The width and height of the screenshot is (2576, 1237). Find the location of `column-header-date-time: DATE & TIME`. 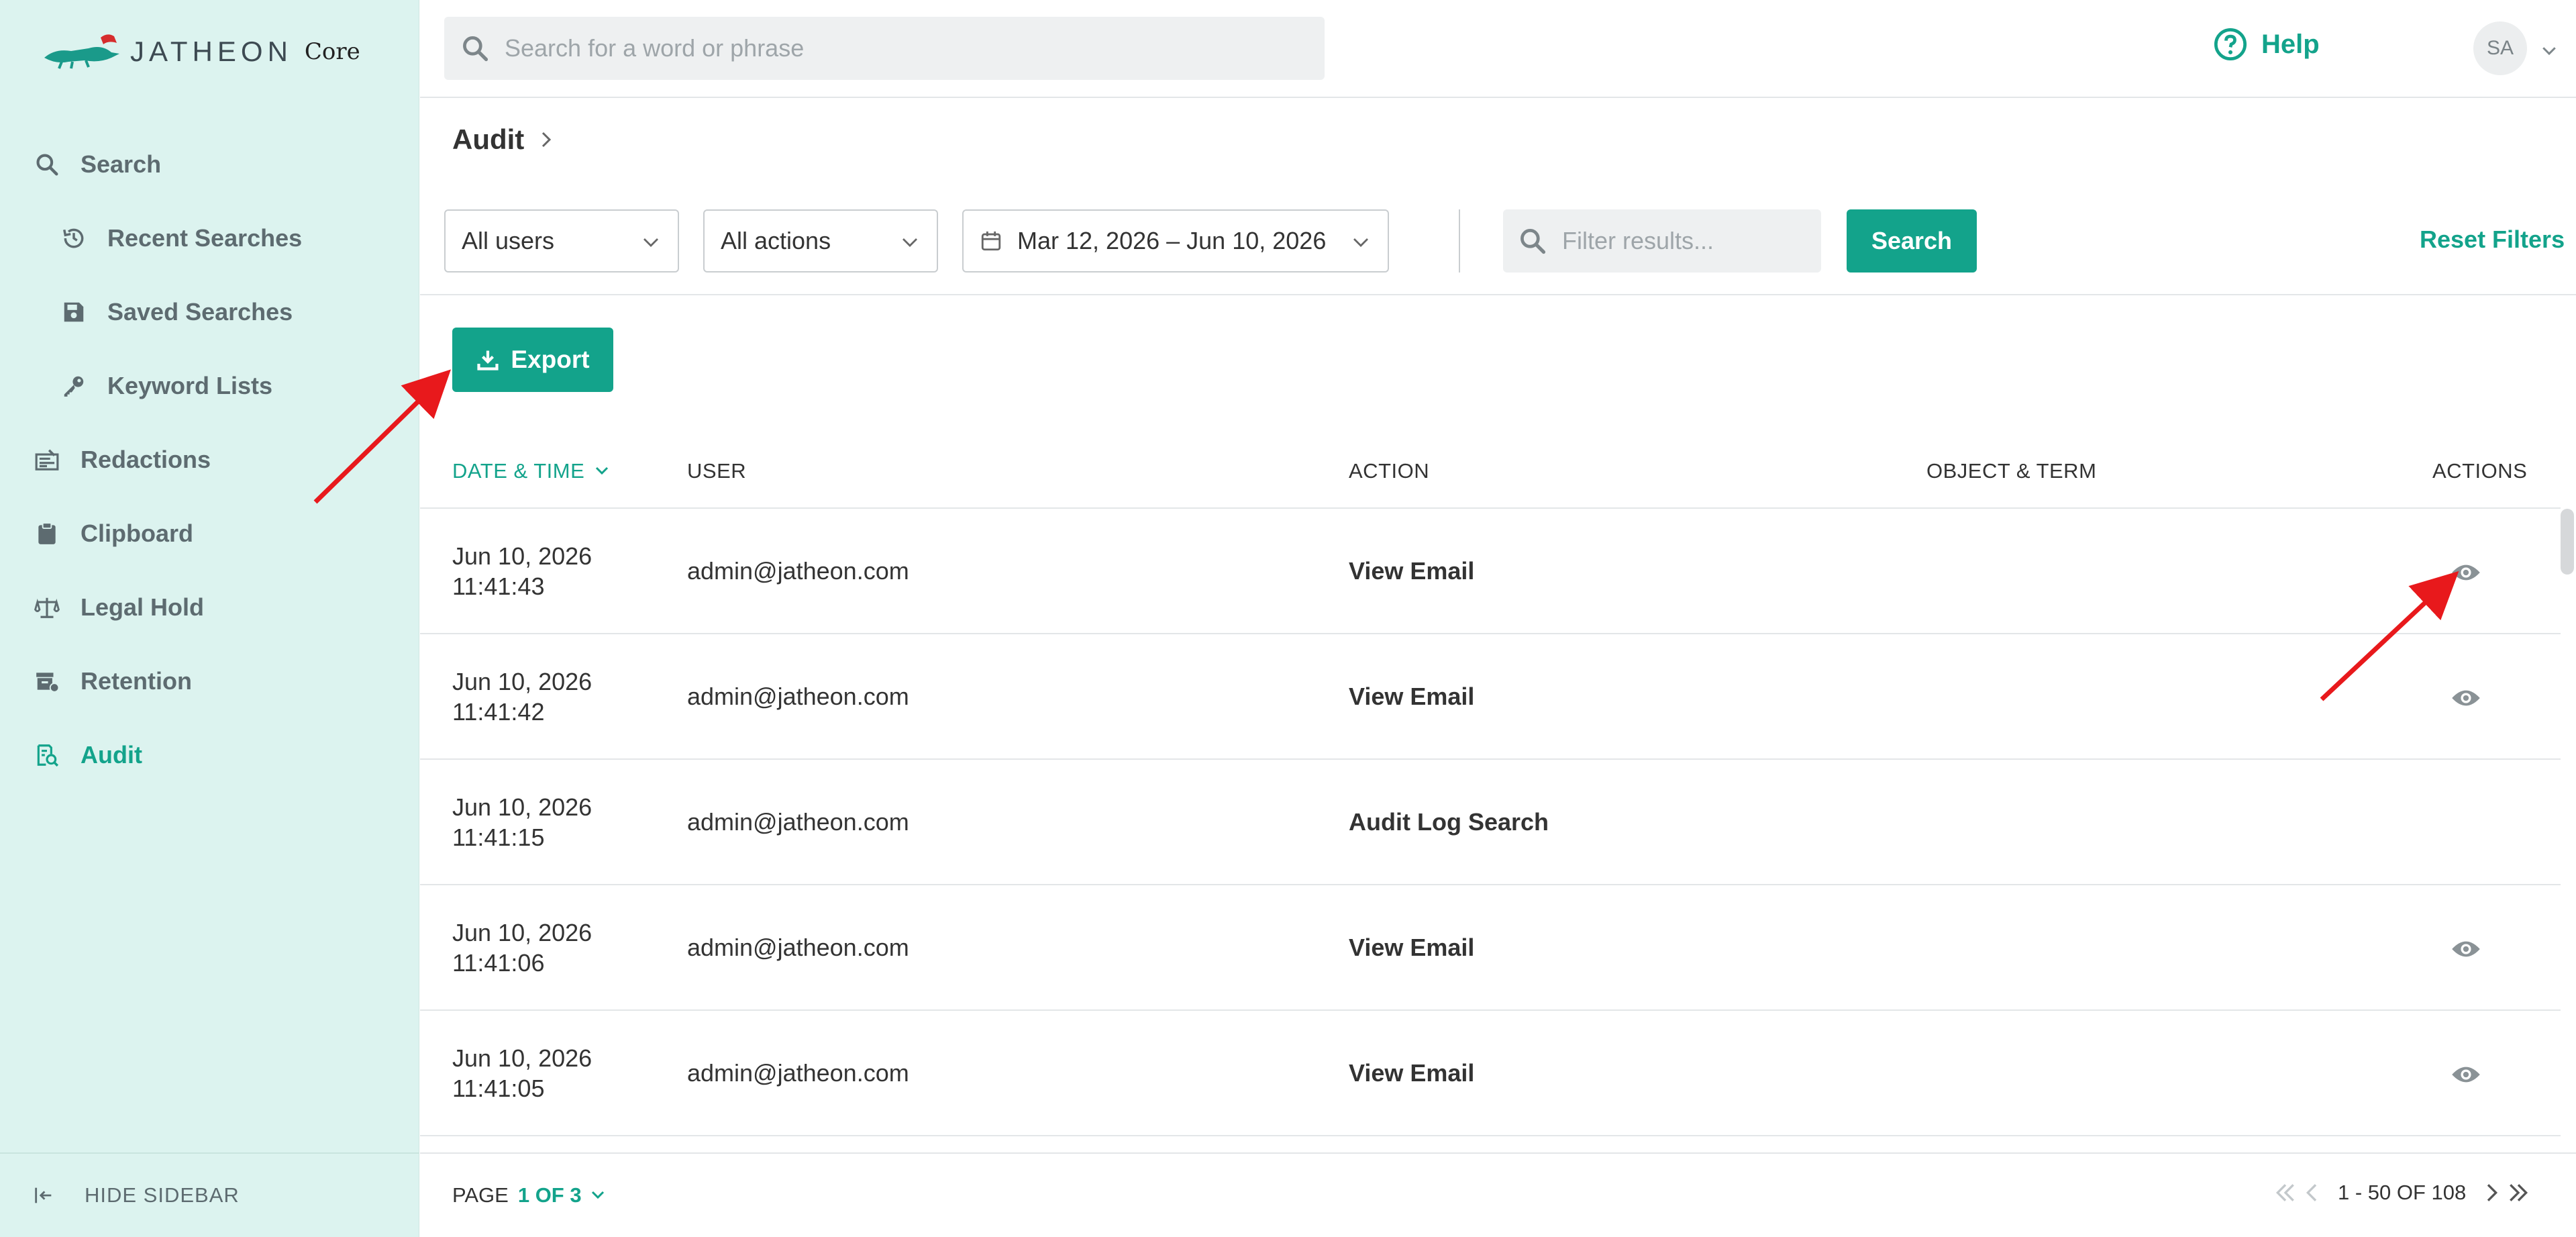

column-header-date-time: DATE & TIME is located at coordinates (531, 471).